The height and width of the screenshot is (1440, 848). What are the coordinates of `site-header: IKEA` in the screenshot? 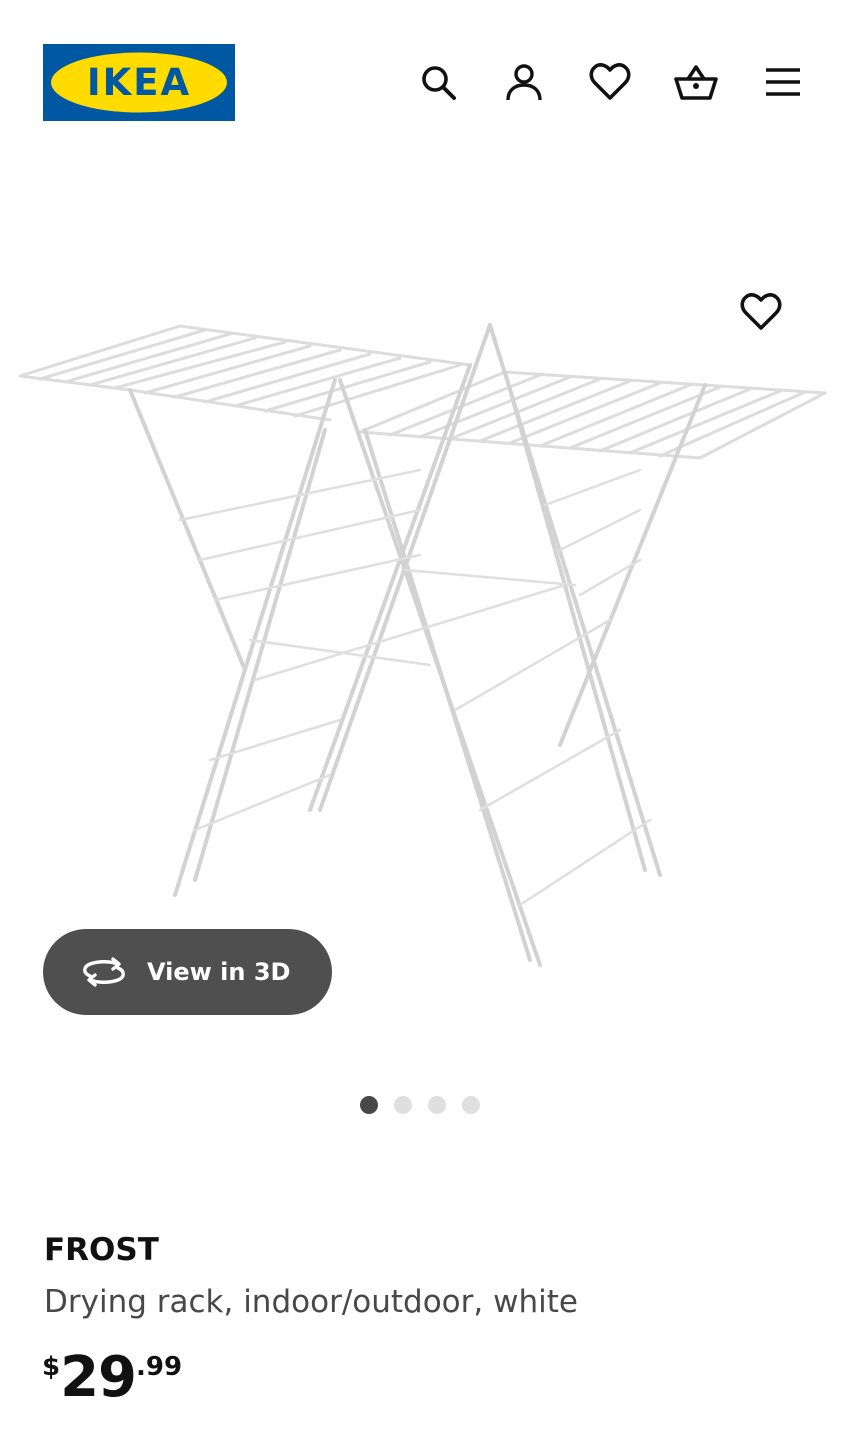 It's located at (424, 82).